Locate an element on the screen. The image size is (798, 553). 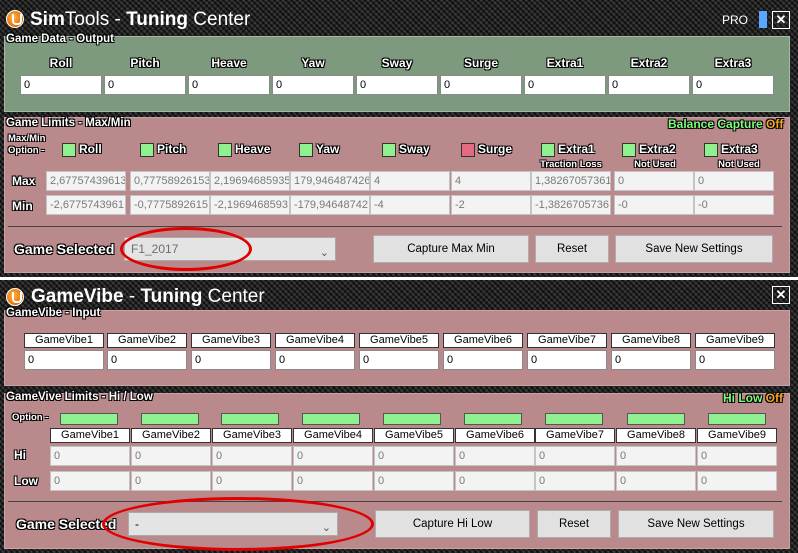
simtools-title: SimTools - Tuning Center is located at coordinates (140, 19).